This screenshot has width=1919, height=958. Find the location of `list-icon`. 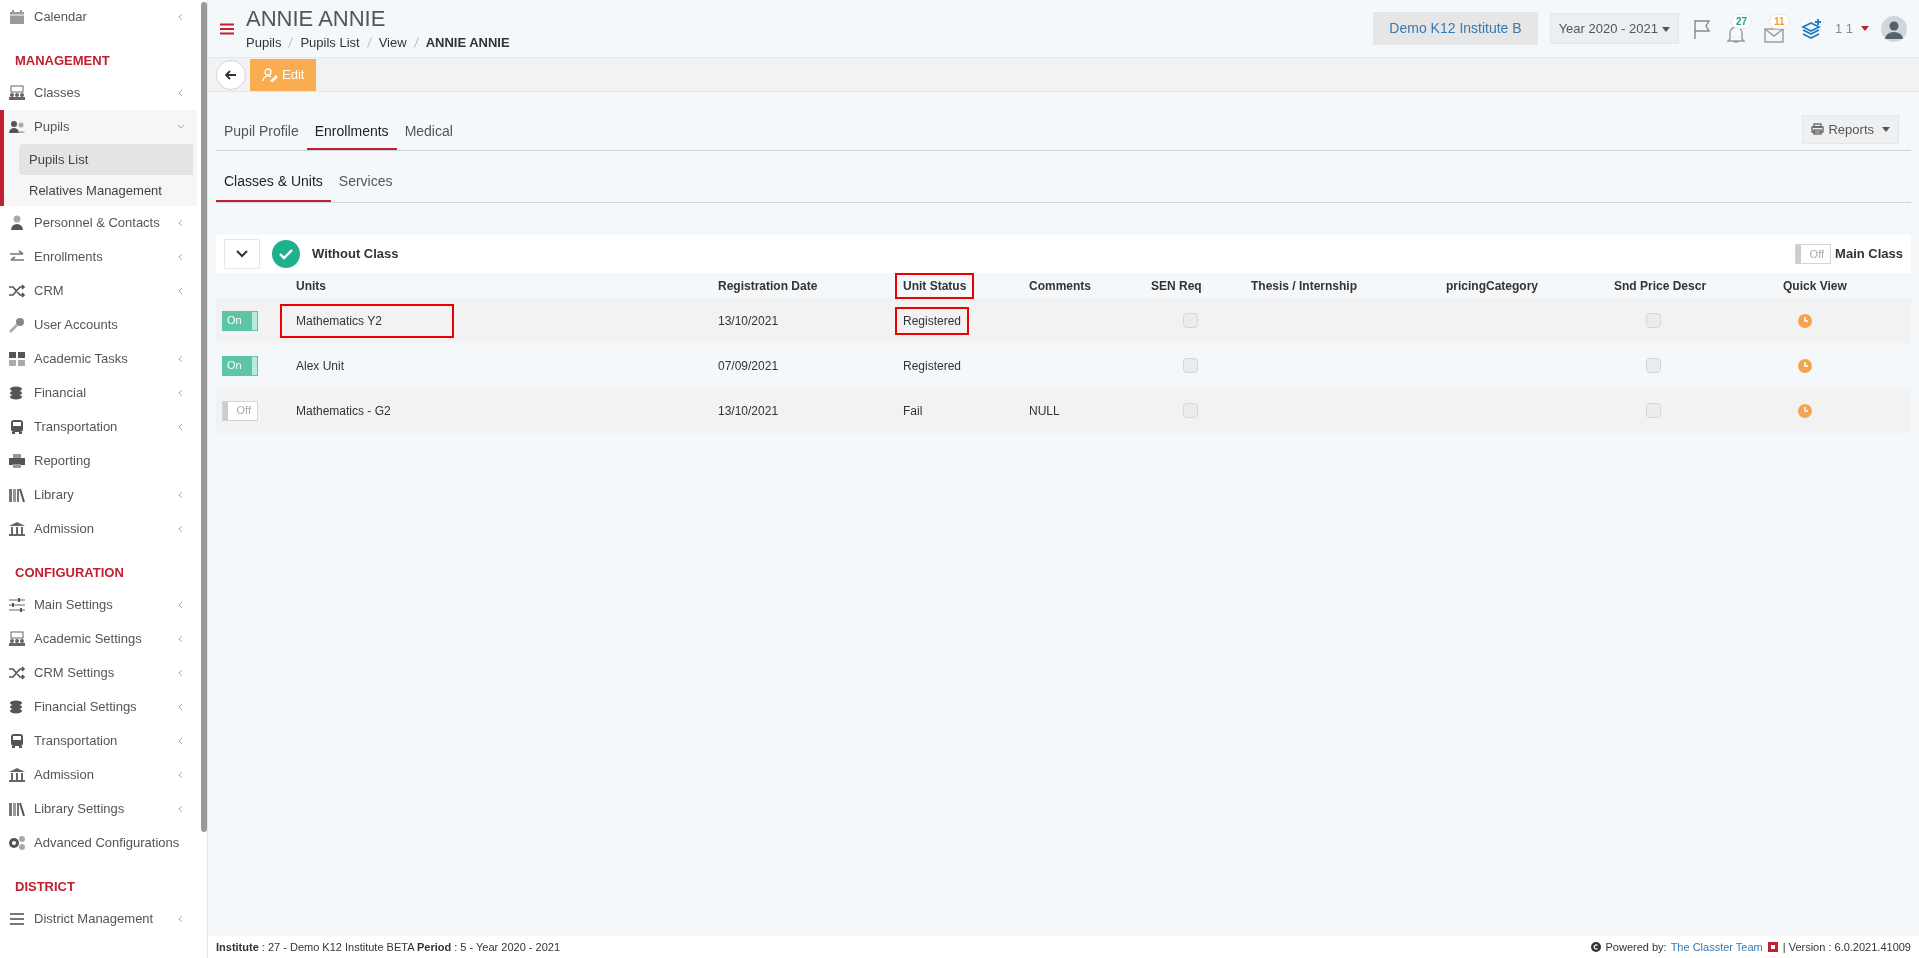

list-icon is located at coordinates (17, 919).